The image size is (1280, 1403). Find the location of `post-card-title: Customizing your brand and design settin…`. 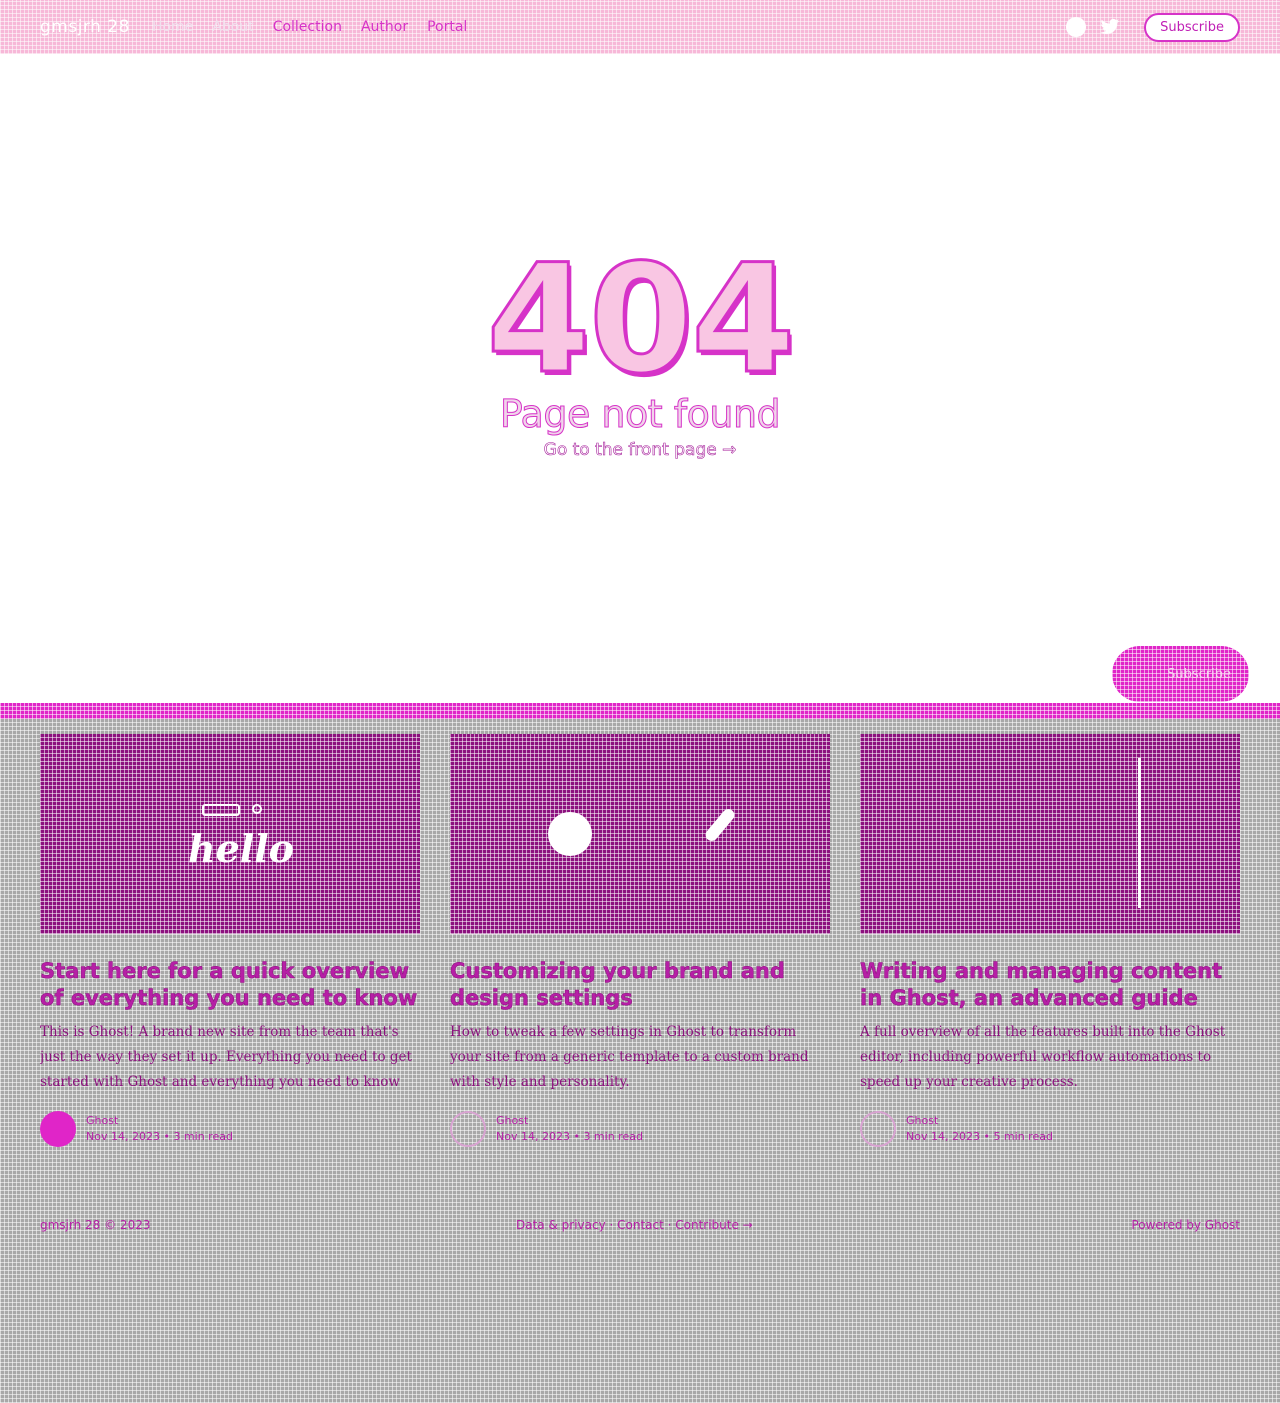

post-card-title: Customizing your brand and design settin… is located at coordinates (640, 985).